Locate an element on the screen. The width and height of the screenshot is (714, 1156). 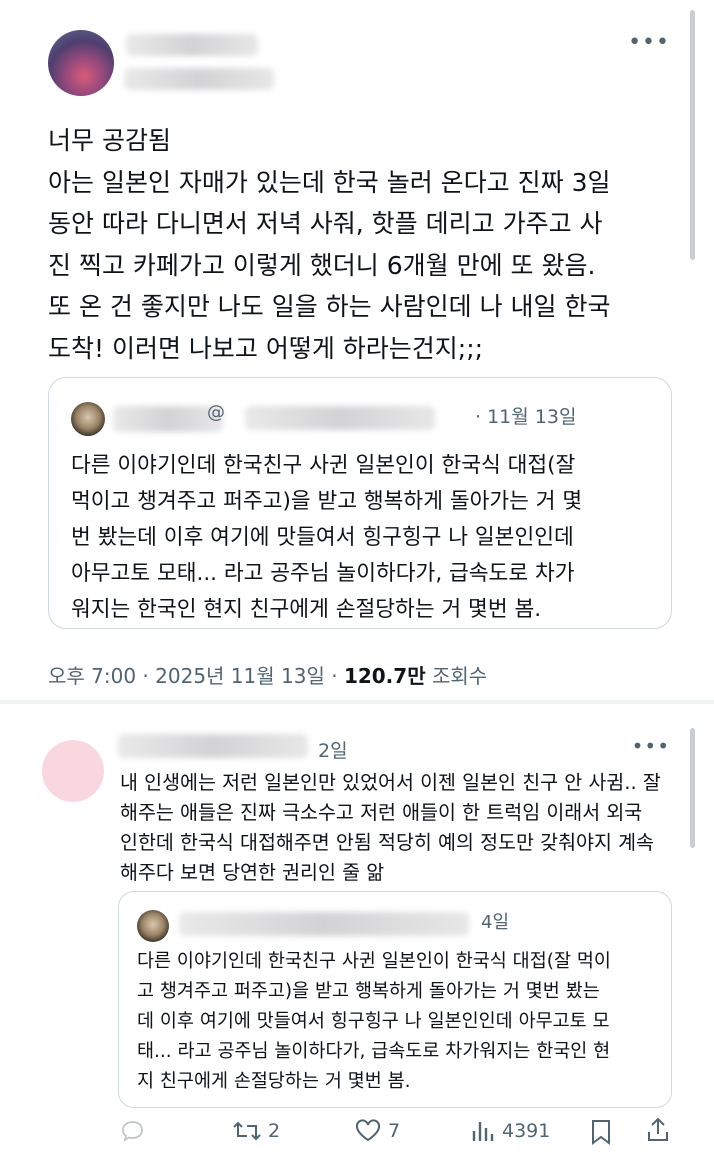
heart-icon is located at coordinates (368, 1130).